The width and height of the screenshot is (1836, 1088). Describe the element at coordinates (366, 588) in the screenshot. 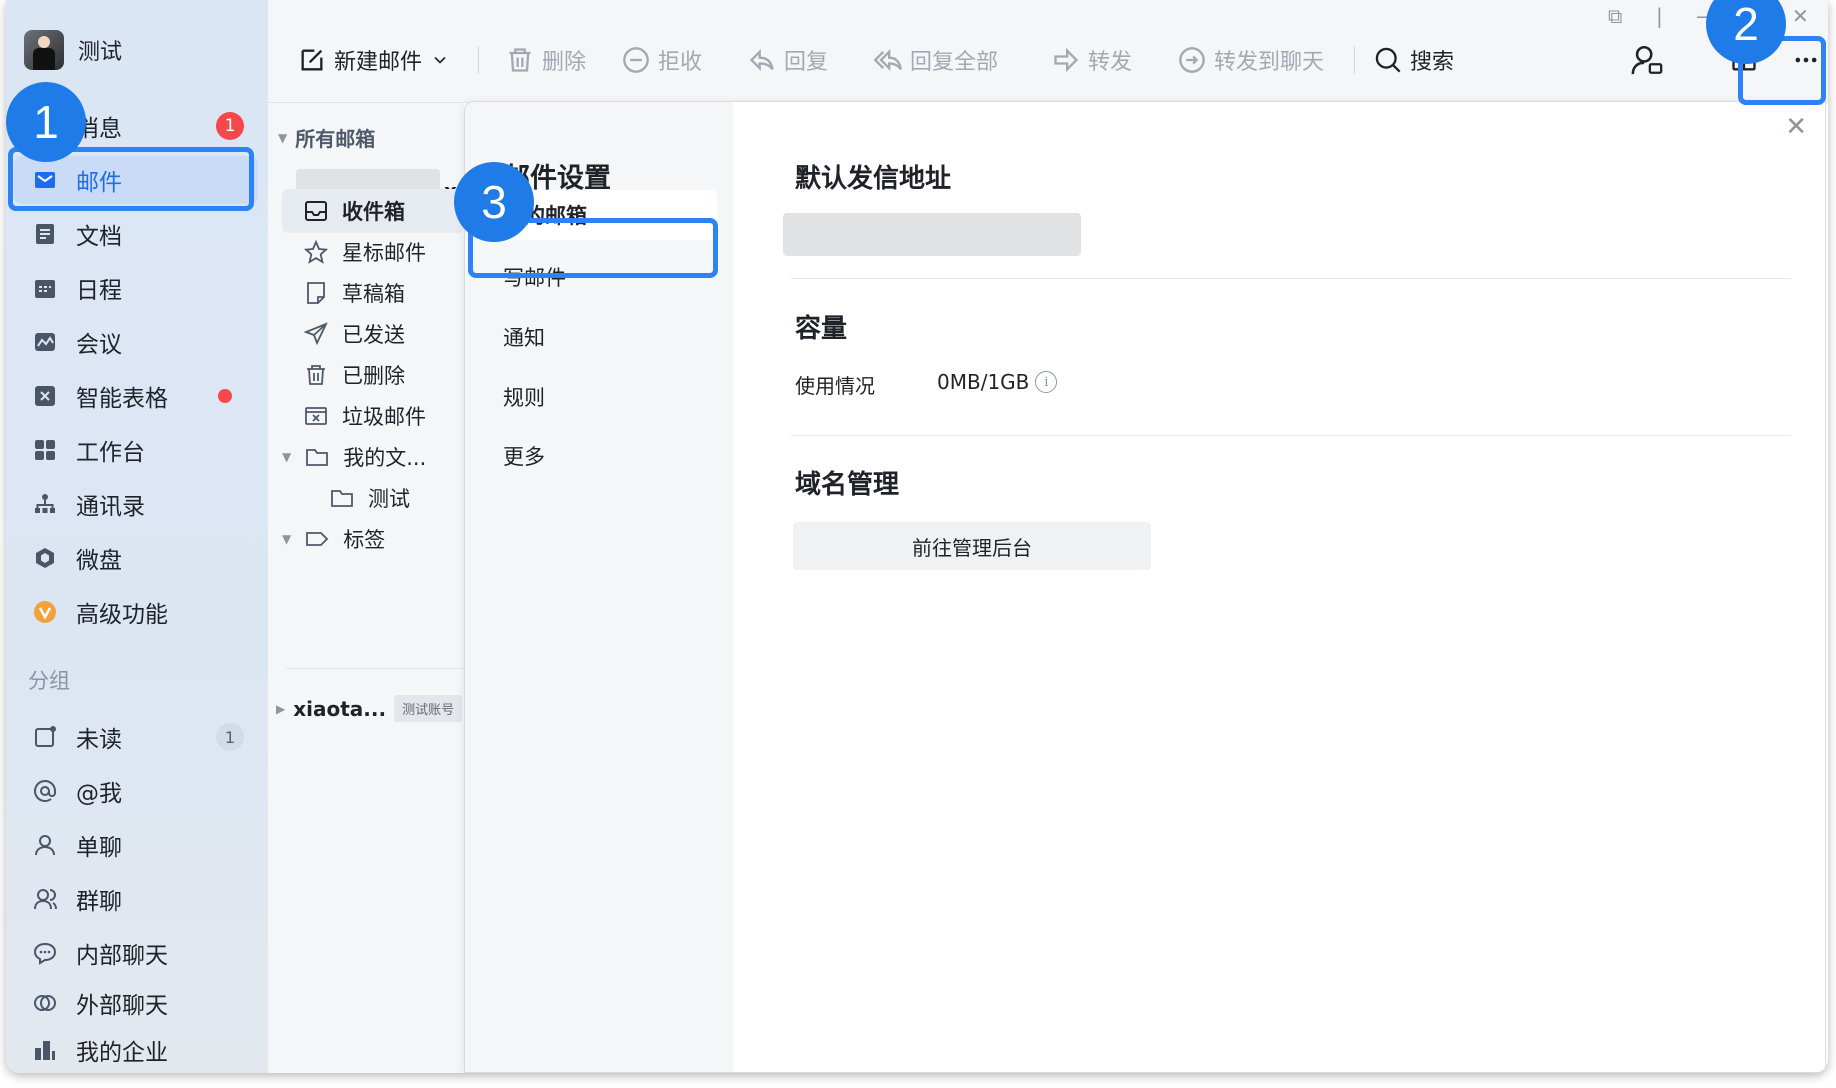

I see `folder-pane: ▼ 所有邮箱 x 收件箱 星标邮件 草稿箱 已发送 已删除 垃圾邮件` at that location.